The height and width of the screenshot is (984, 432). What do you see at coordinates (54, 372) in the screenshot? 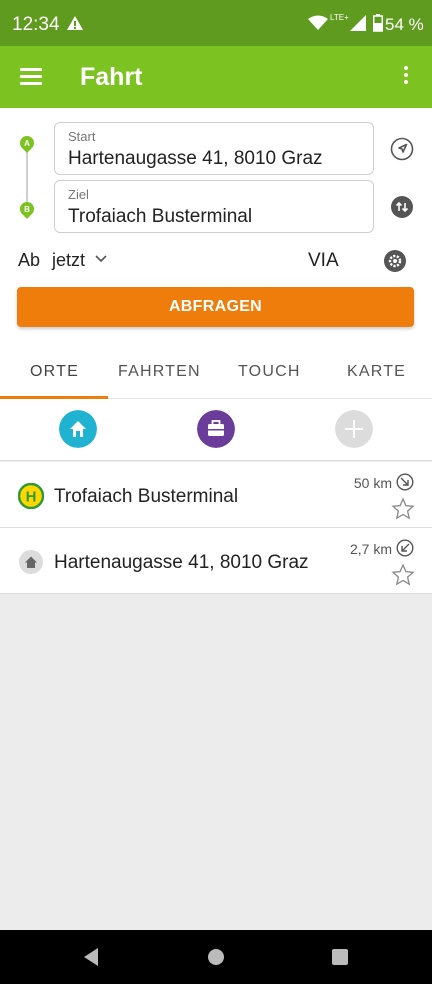
I see `tab-orte: ORTE` at bounding box center [54, 372].